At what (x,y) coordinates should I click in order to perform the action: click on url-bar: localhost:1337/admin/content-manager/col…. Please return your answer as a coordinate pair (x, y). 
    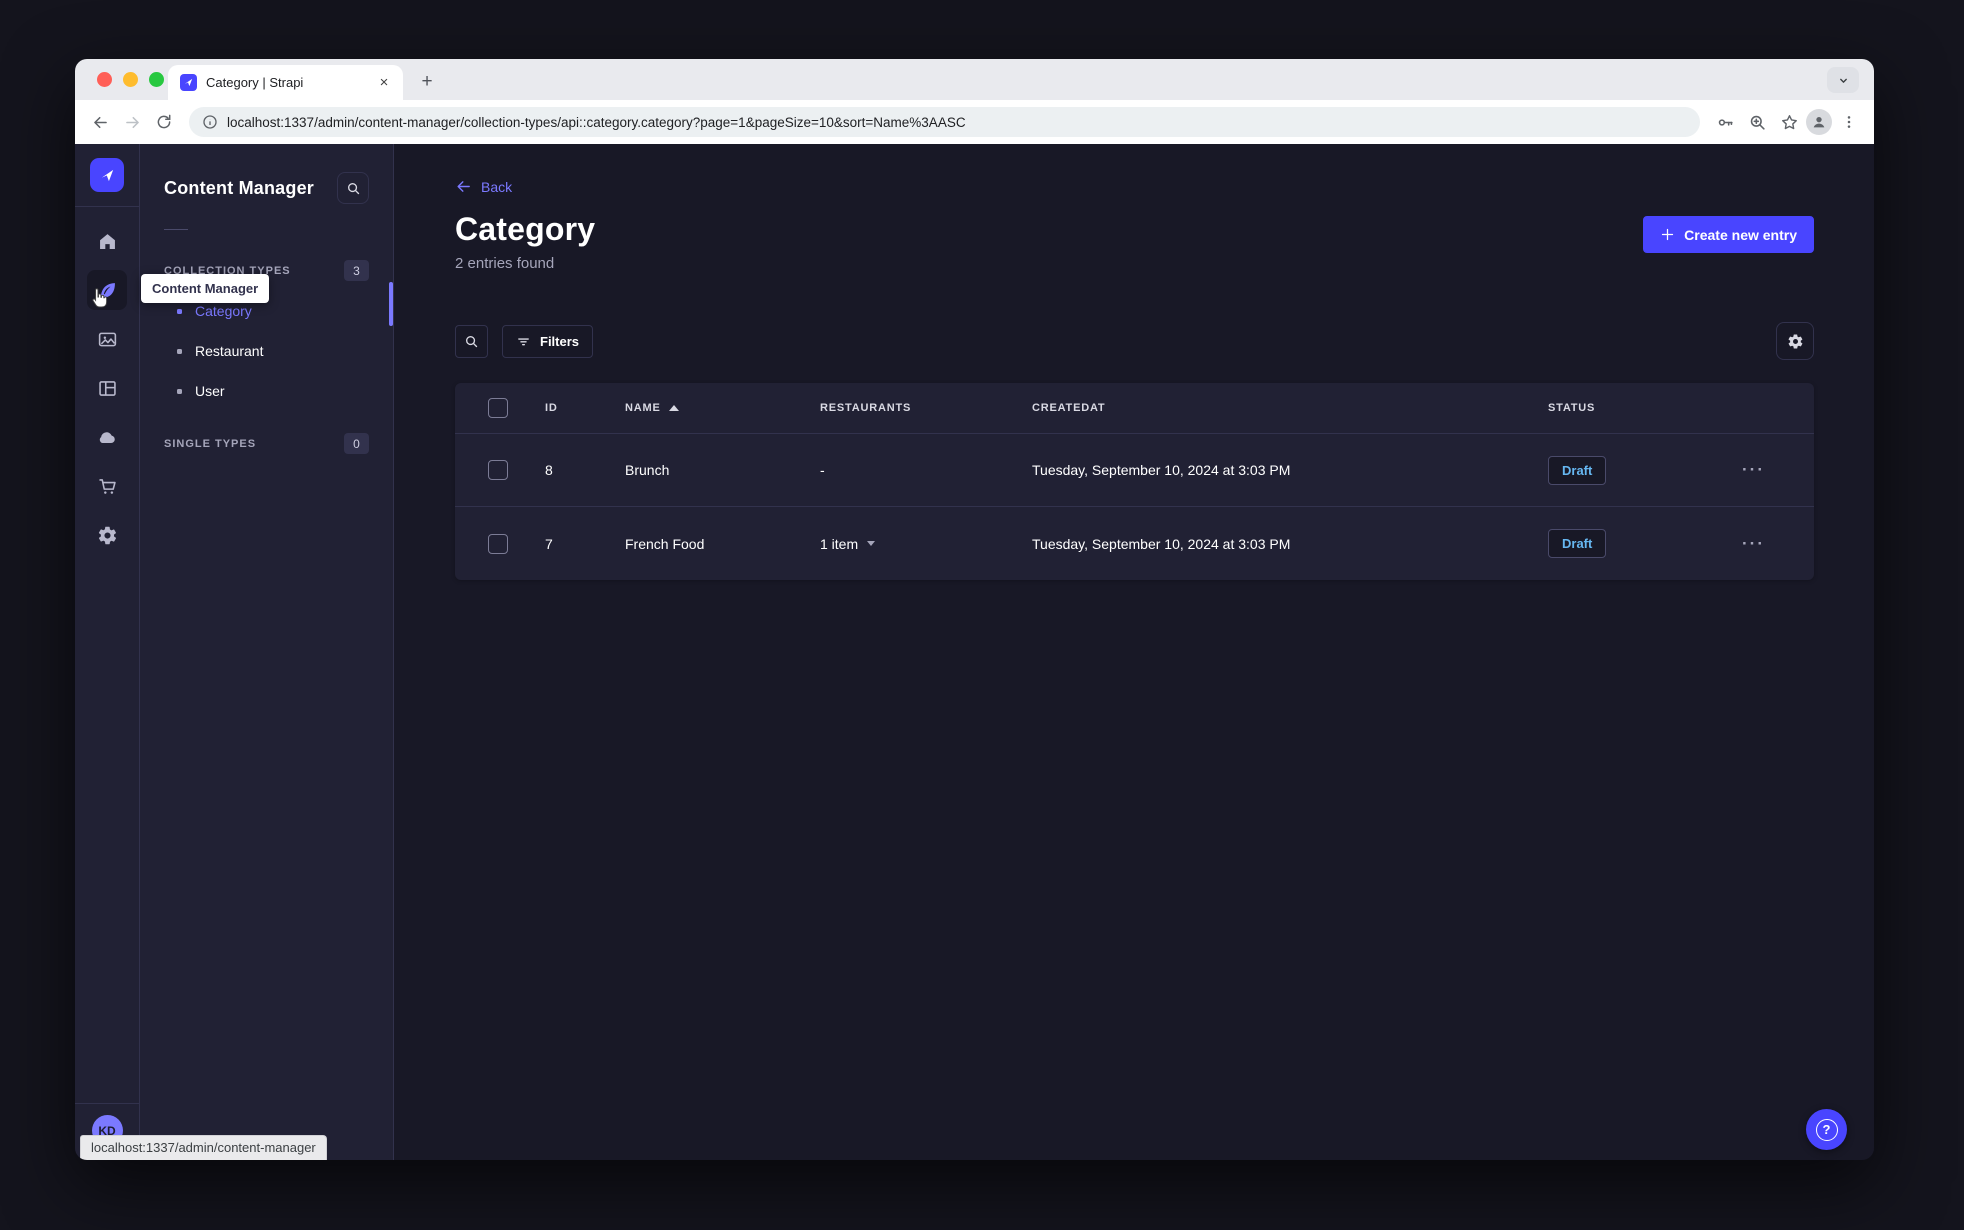
    Looking at the image, I should click on (944, 122).